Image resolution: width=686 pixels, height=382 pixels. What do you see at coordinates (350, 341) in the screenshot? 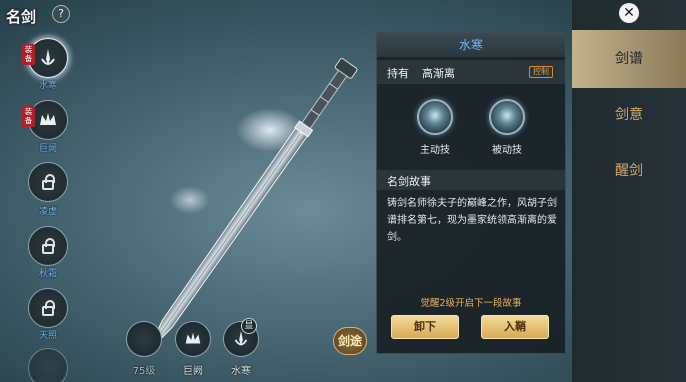
I see `sword-path-button: 剑途` at bounding box center [350, 341].